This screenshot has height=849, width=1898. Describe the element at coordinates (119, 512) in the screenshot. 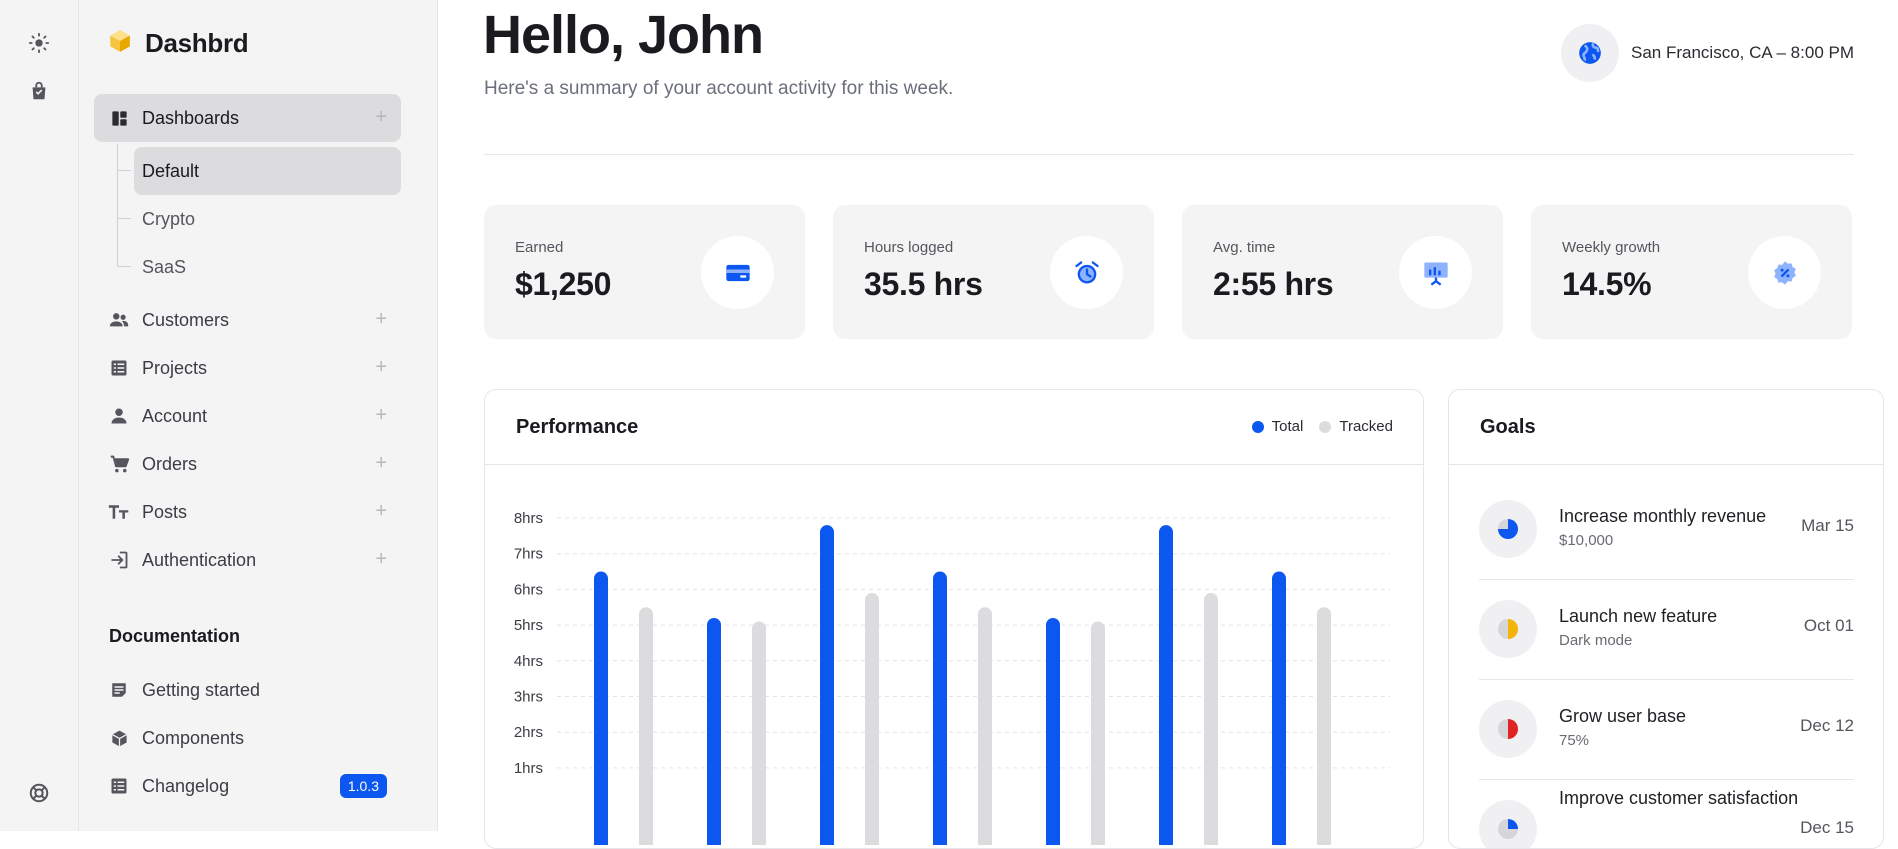

I see `text-icon` at that location.